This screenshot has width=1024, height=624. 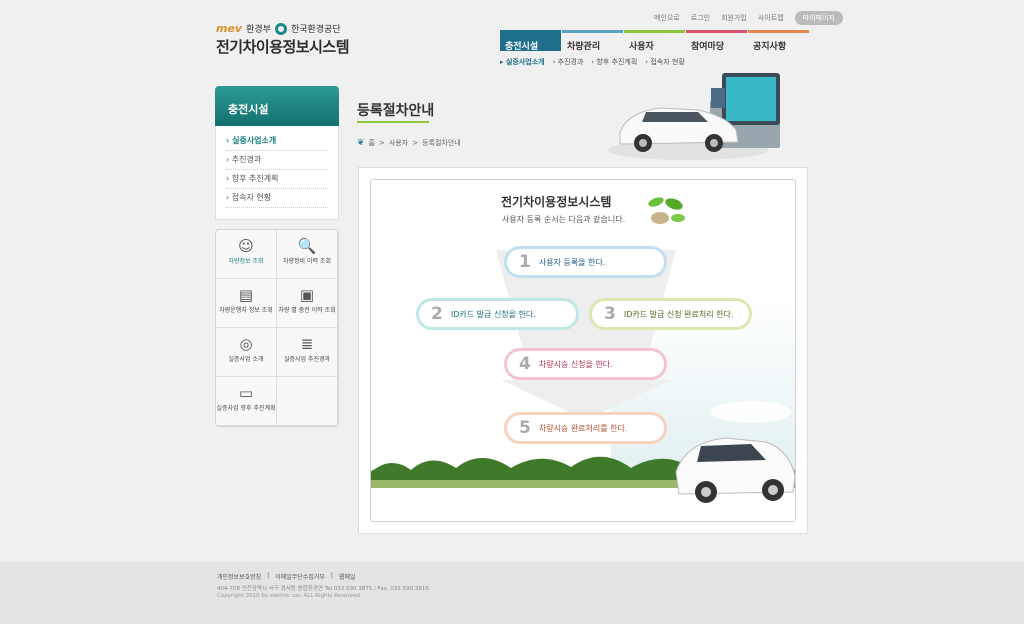 I want to click on step-4: 4 차량시승 신청을 한다., so click(x=585, y=364).